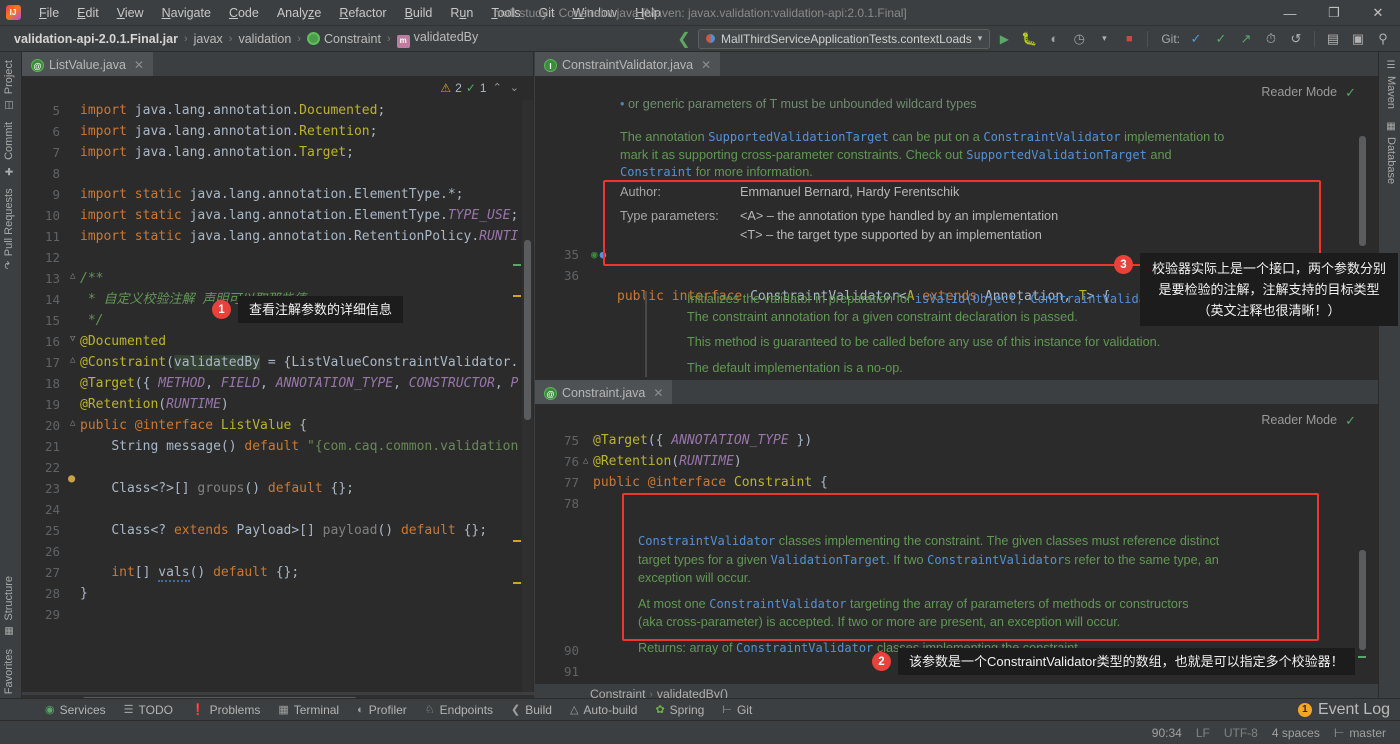 The height and width of the screenshot is (744, 1400). What do you see at coordinates (1290, 13) in the screenshot?
I see `minimize-button: —` at bounding box center [1290, 13].